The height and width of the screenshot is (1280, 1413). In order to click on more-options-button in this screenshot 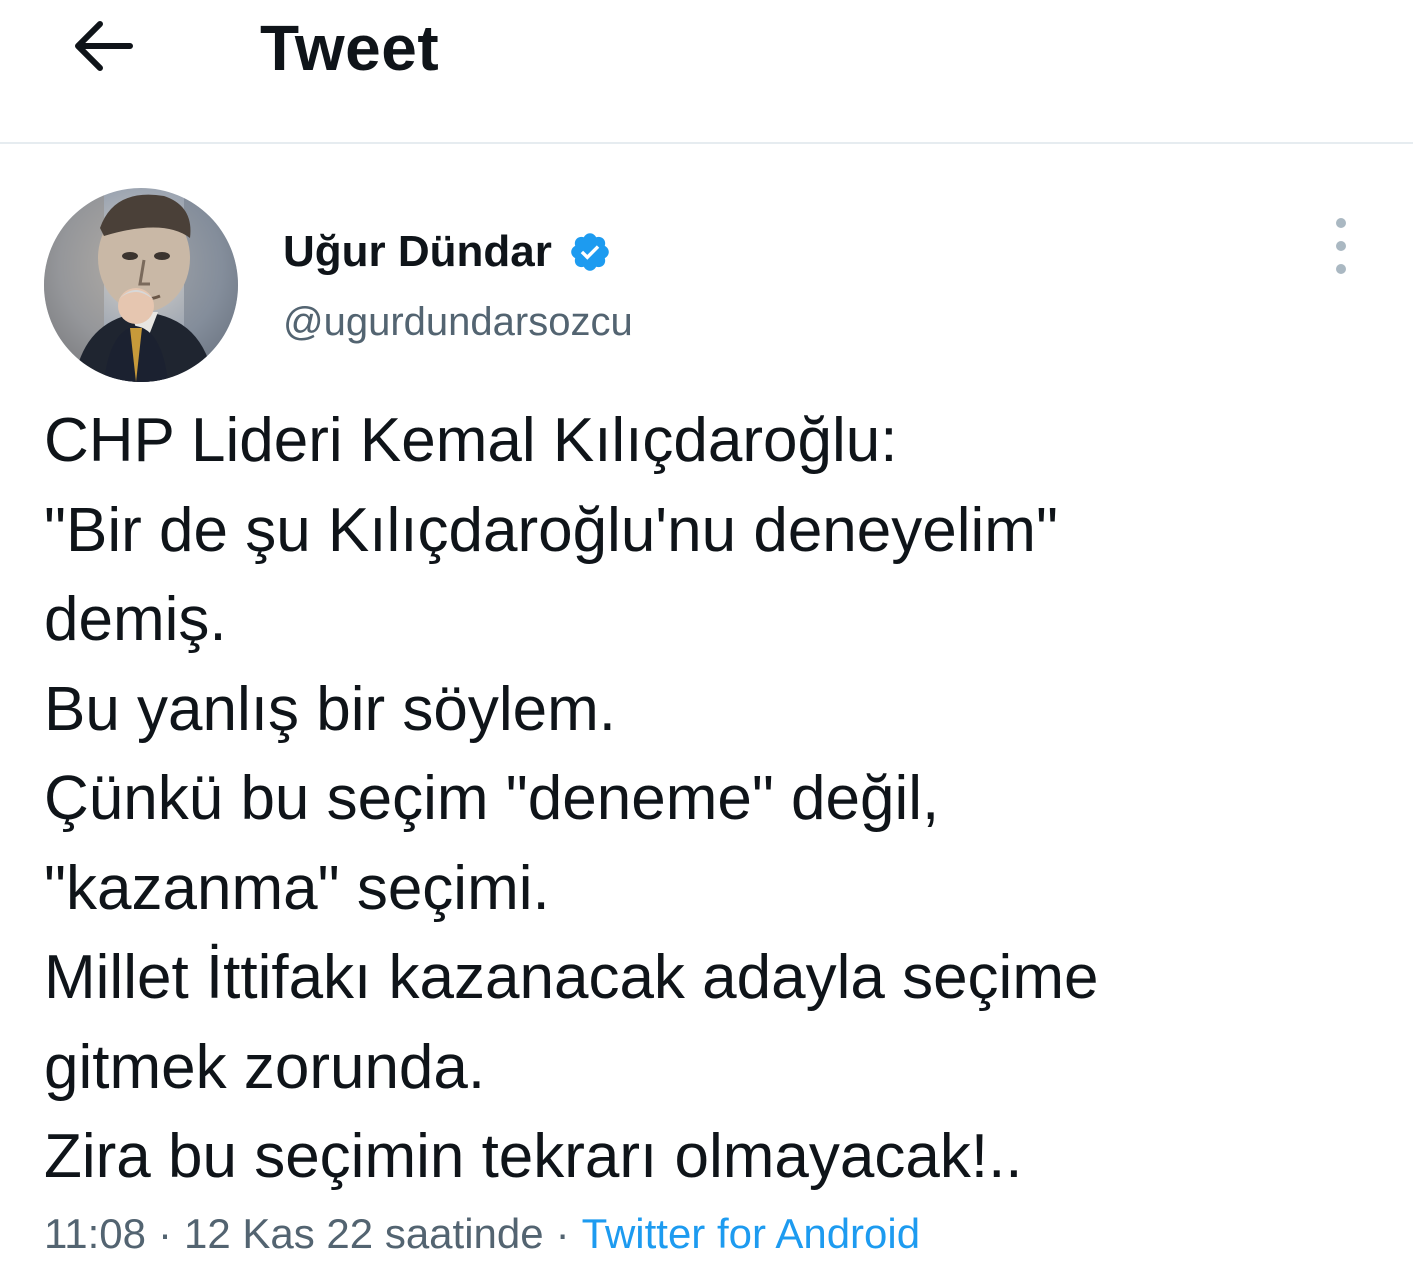, I will do `click(1341, 246)`.